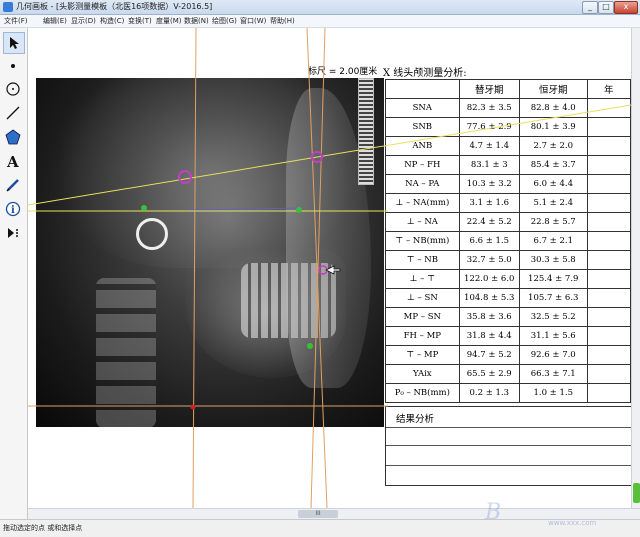 This screenshot has width=640, height=537. What do you see at coordinates (13, 137) in the screenshot?
I see `polygon-icon` at bounding box center [13, 137].